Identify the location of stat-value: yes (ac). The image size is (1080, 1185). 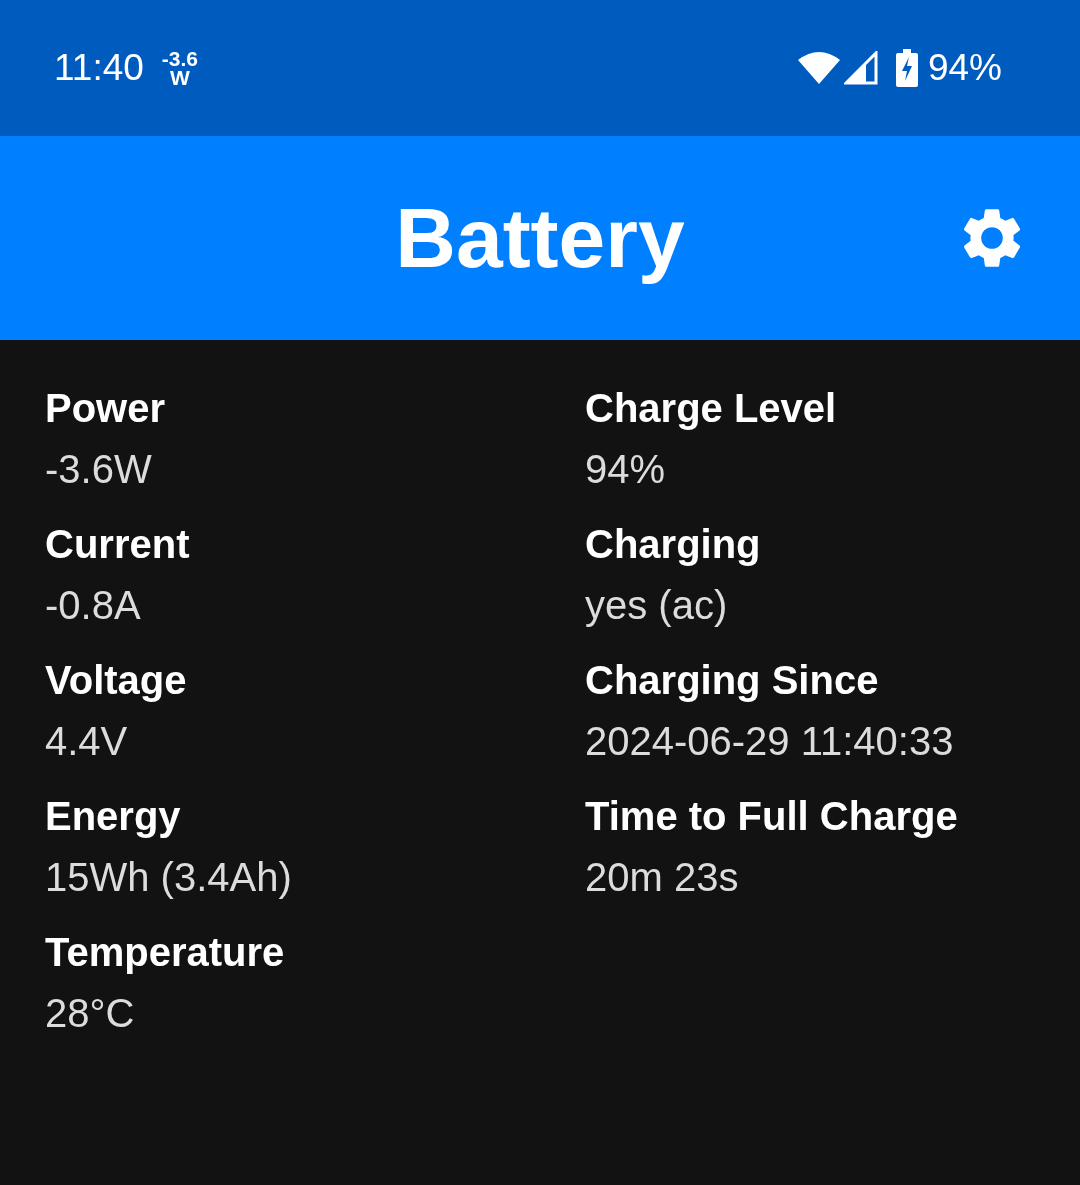
(657, 605).